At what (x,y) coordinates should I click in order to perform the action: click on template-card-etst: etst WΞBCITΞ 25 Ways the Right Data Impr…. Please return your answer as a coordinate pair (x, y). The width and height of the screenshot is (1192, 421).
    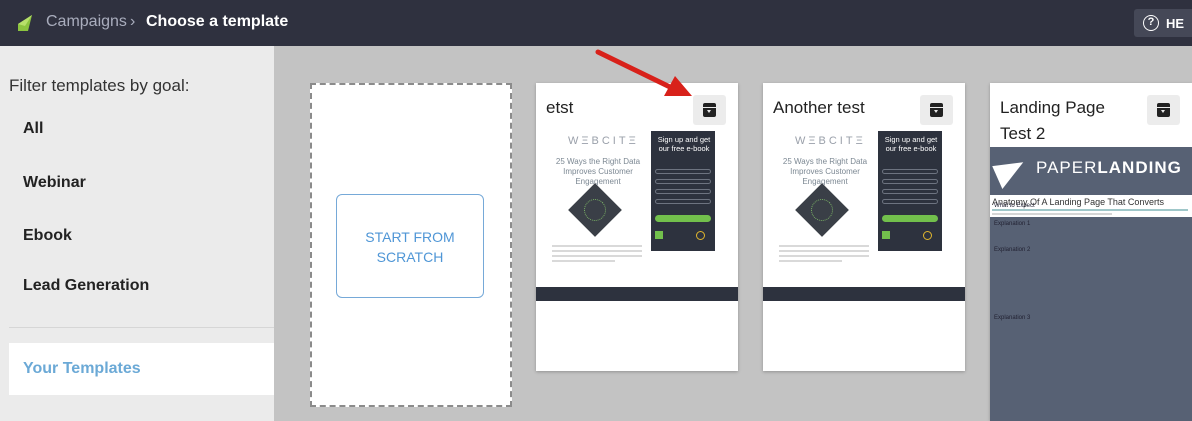
    Looking at the image, I should click on (637, 227).